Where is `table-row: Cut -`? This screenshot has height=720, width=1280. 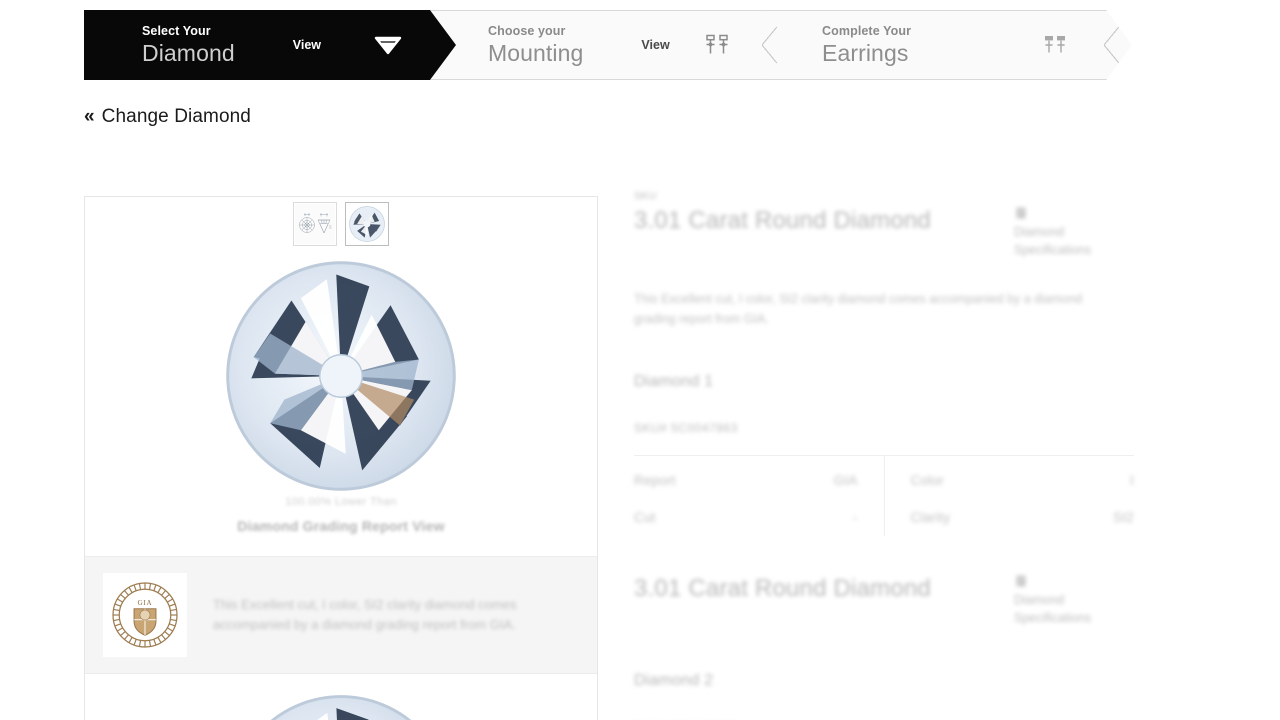
table-row: Cut - is located at coordinates (759, 517).